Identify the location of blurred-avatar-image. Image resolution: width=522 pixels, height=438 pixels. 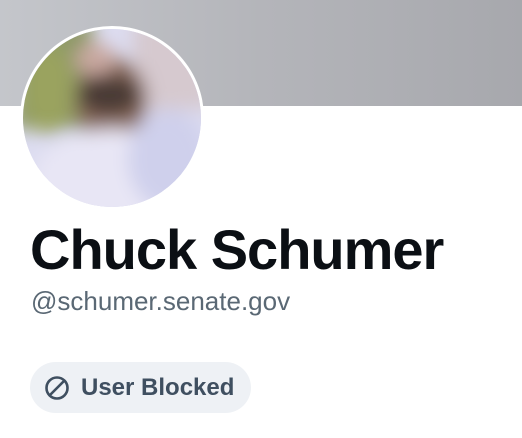
(112, 118).